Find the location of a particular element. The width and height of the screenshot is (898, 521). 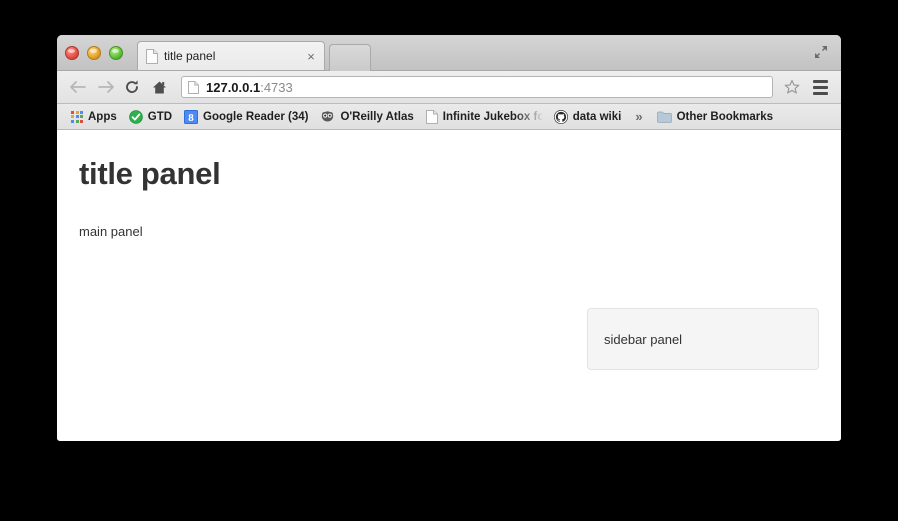

chrome-menu-icon is located at coordinates (820, 81).